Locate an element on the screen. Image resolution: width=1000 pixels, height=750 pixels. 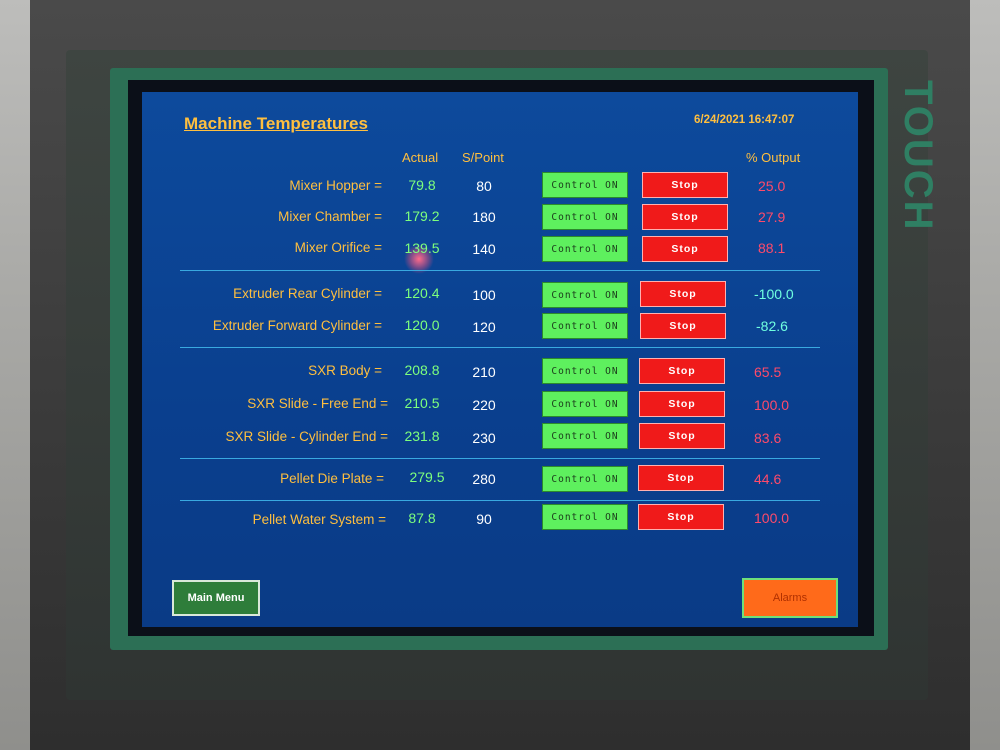
row-label: Extruder Forward Cylinder = is located at coordinates (297, 325).